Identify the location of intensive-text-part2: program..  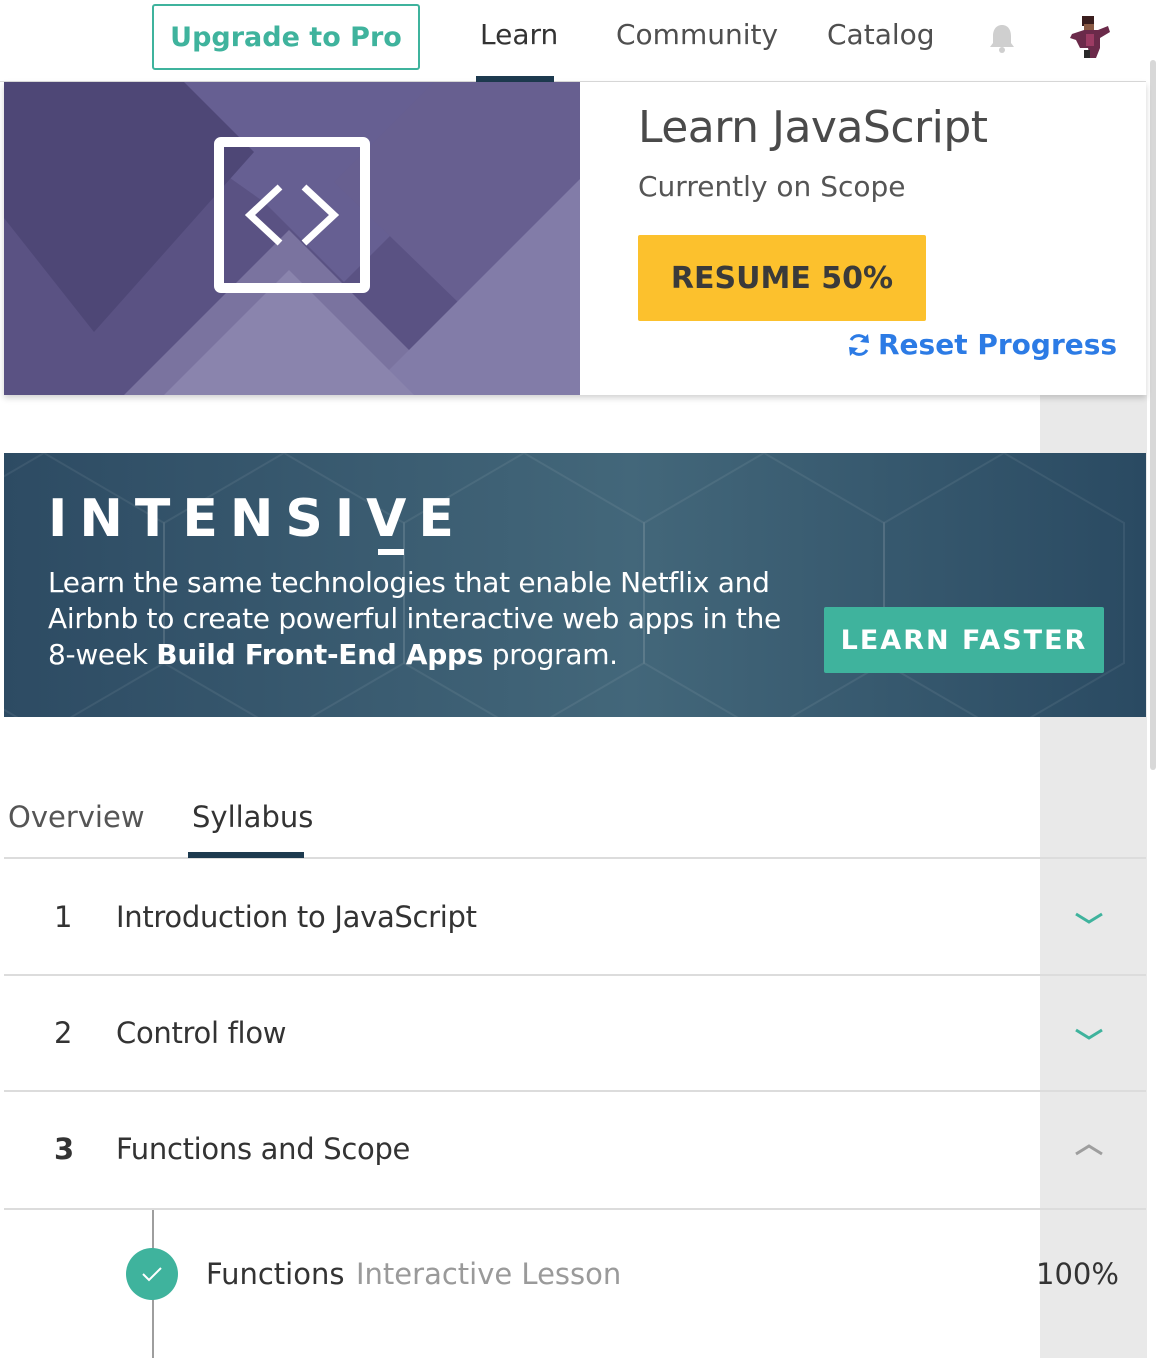
(550, 654).